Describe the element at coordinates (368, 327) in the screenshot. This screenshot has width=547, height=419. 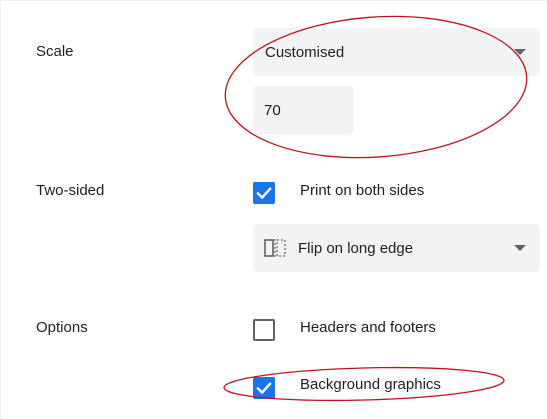
I see `headers-footers-label: Headers and footers` at that location.